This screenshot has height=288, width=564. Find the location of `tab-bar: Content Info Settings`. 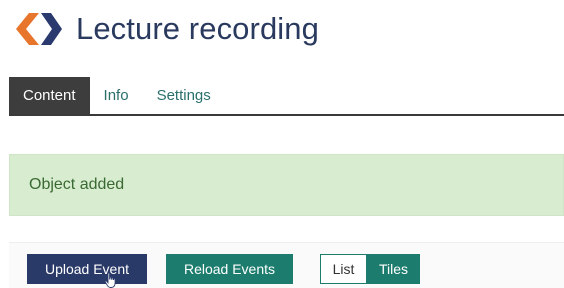

tab-bar: Content Info Settings is located at coordinates (286, 96).